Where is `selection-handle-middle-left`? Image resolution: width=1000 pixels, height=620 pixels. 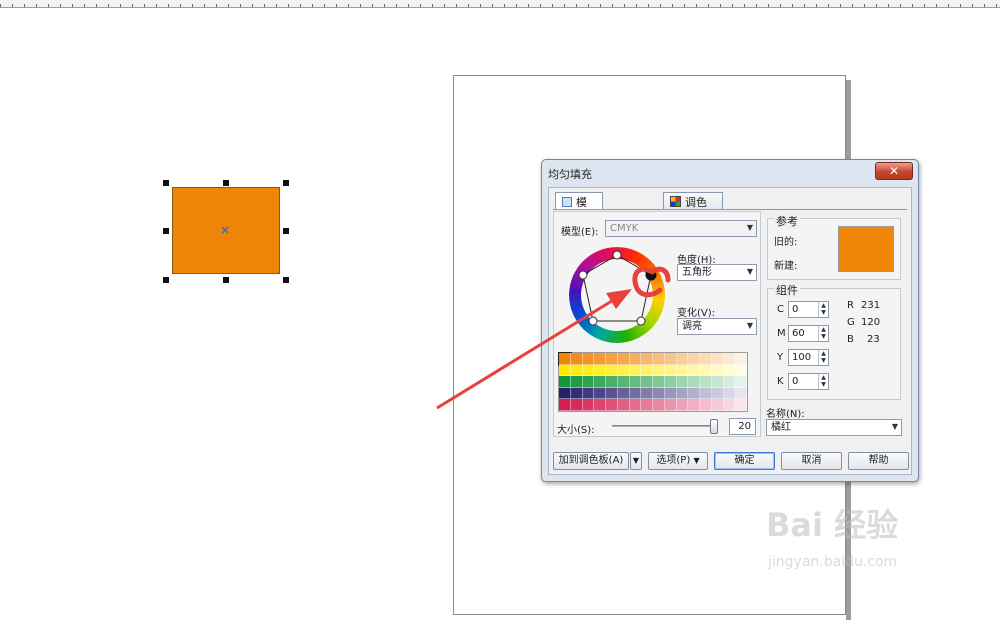
selection-handle-middle-left is located at coordinates (166, 231).